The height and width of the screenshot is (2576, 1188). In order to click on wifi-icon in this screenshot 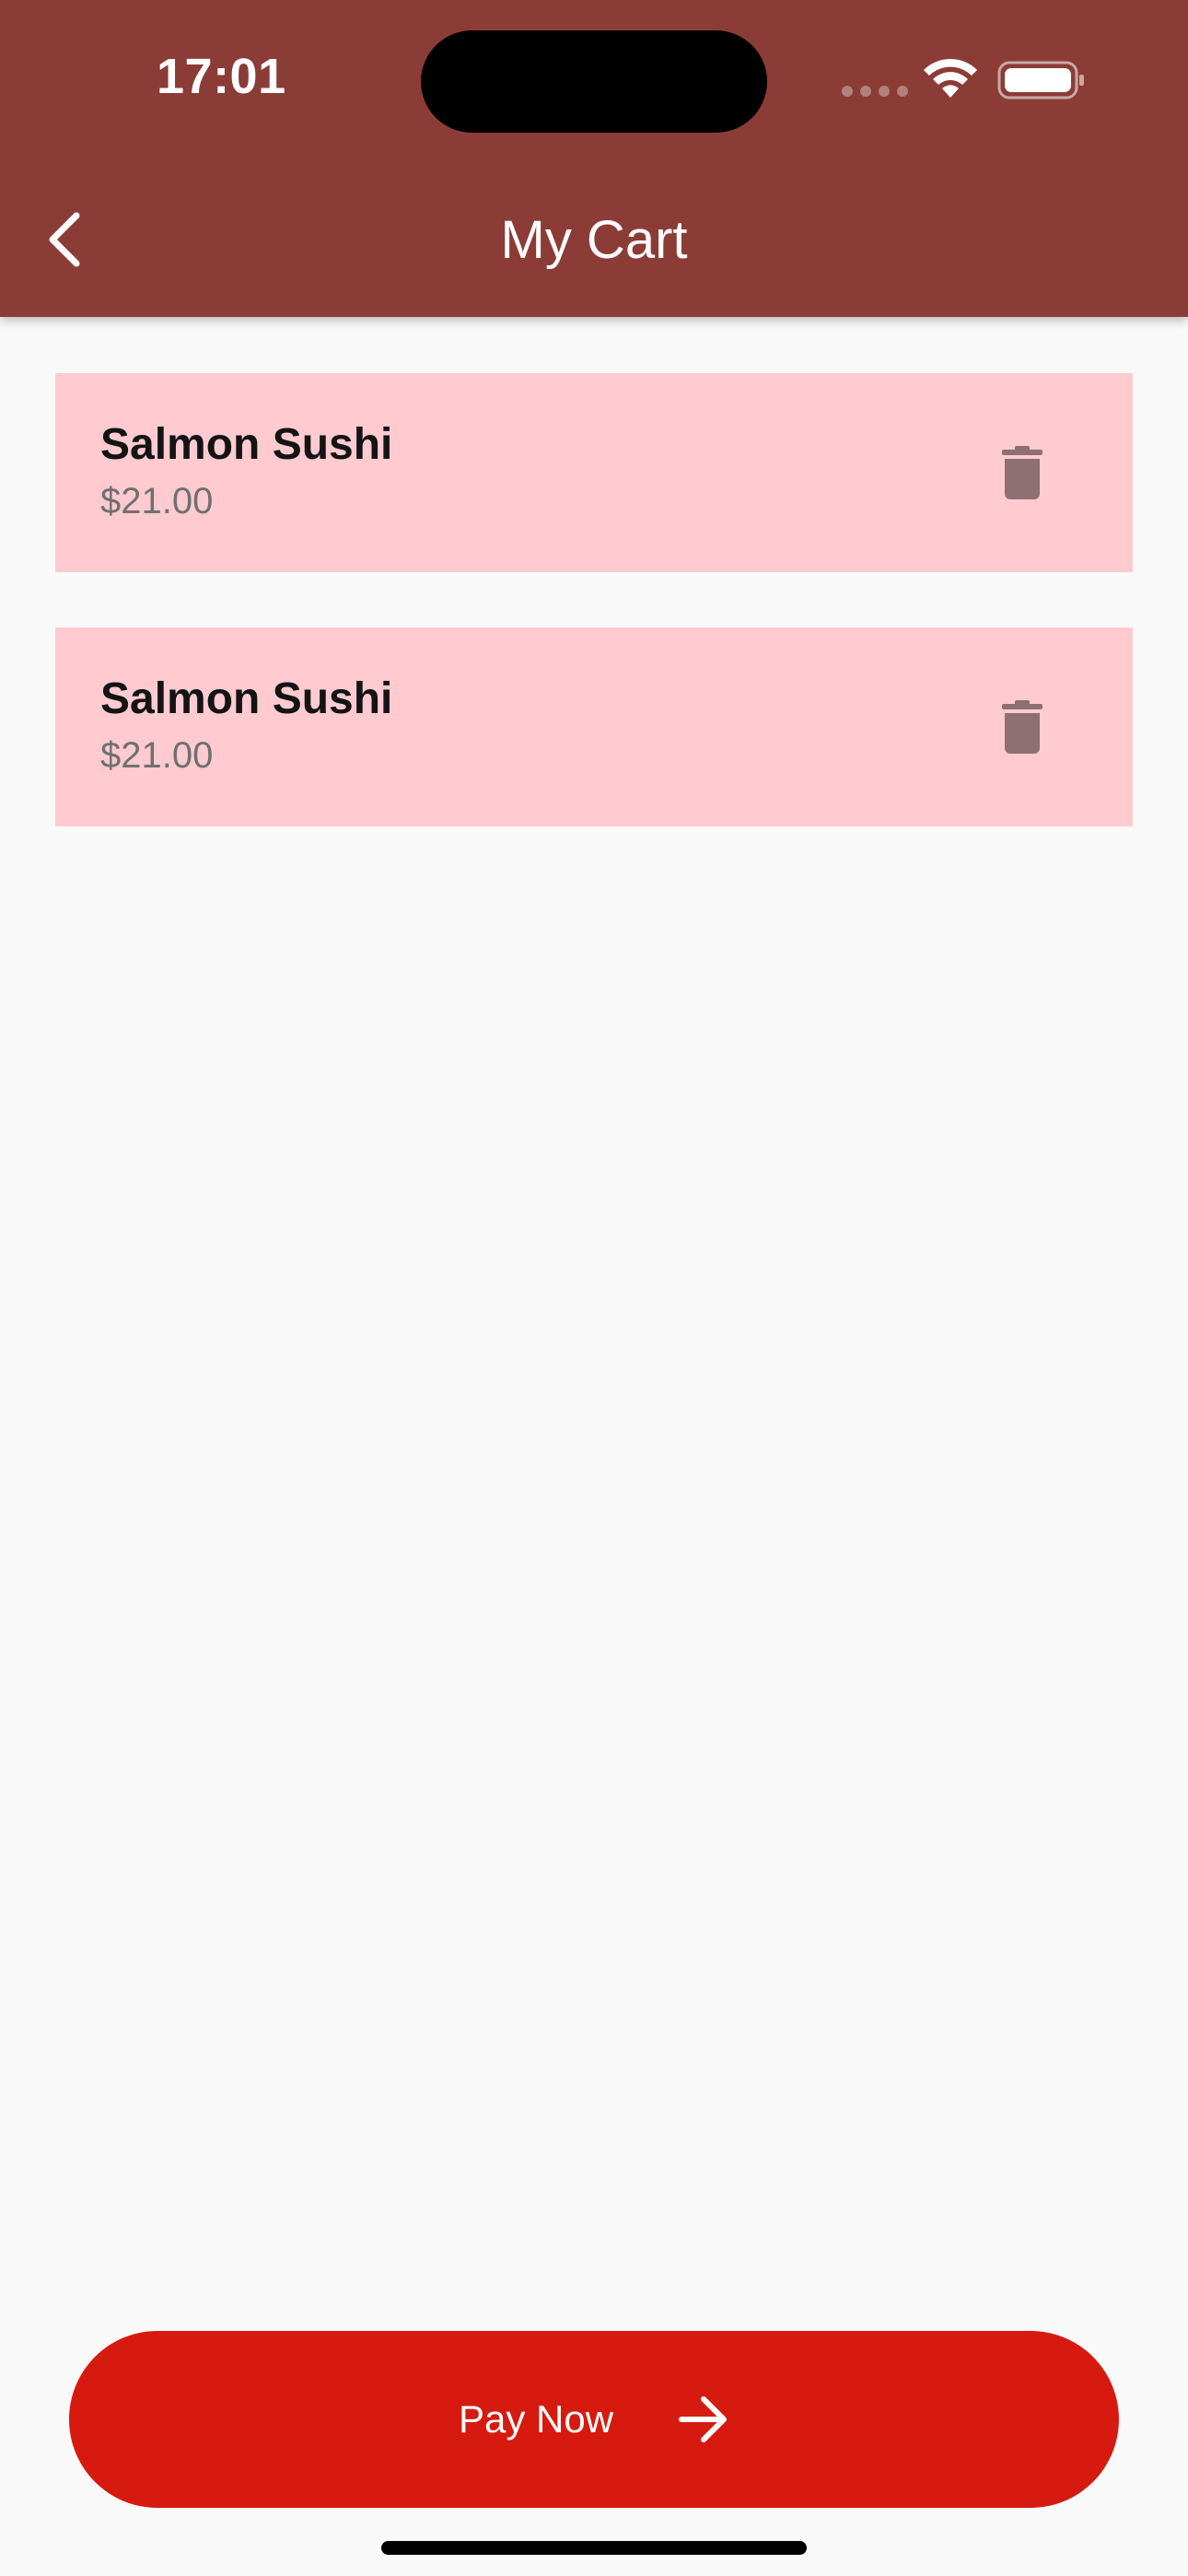, I will do `click(951, 78)`.